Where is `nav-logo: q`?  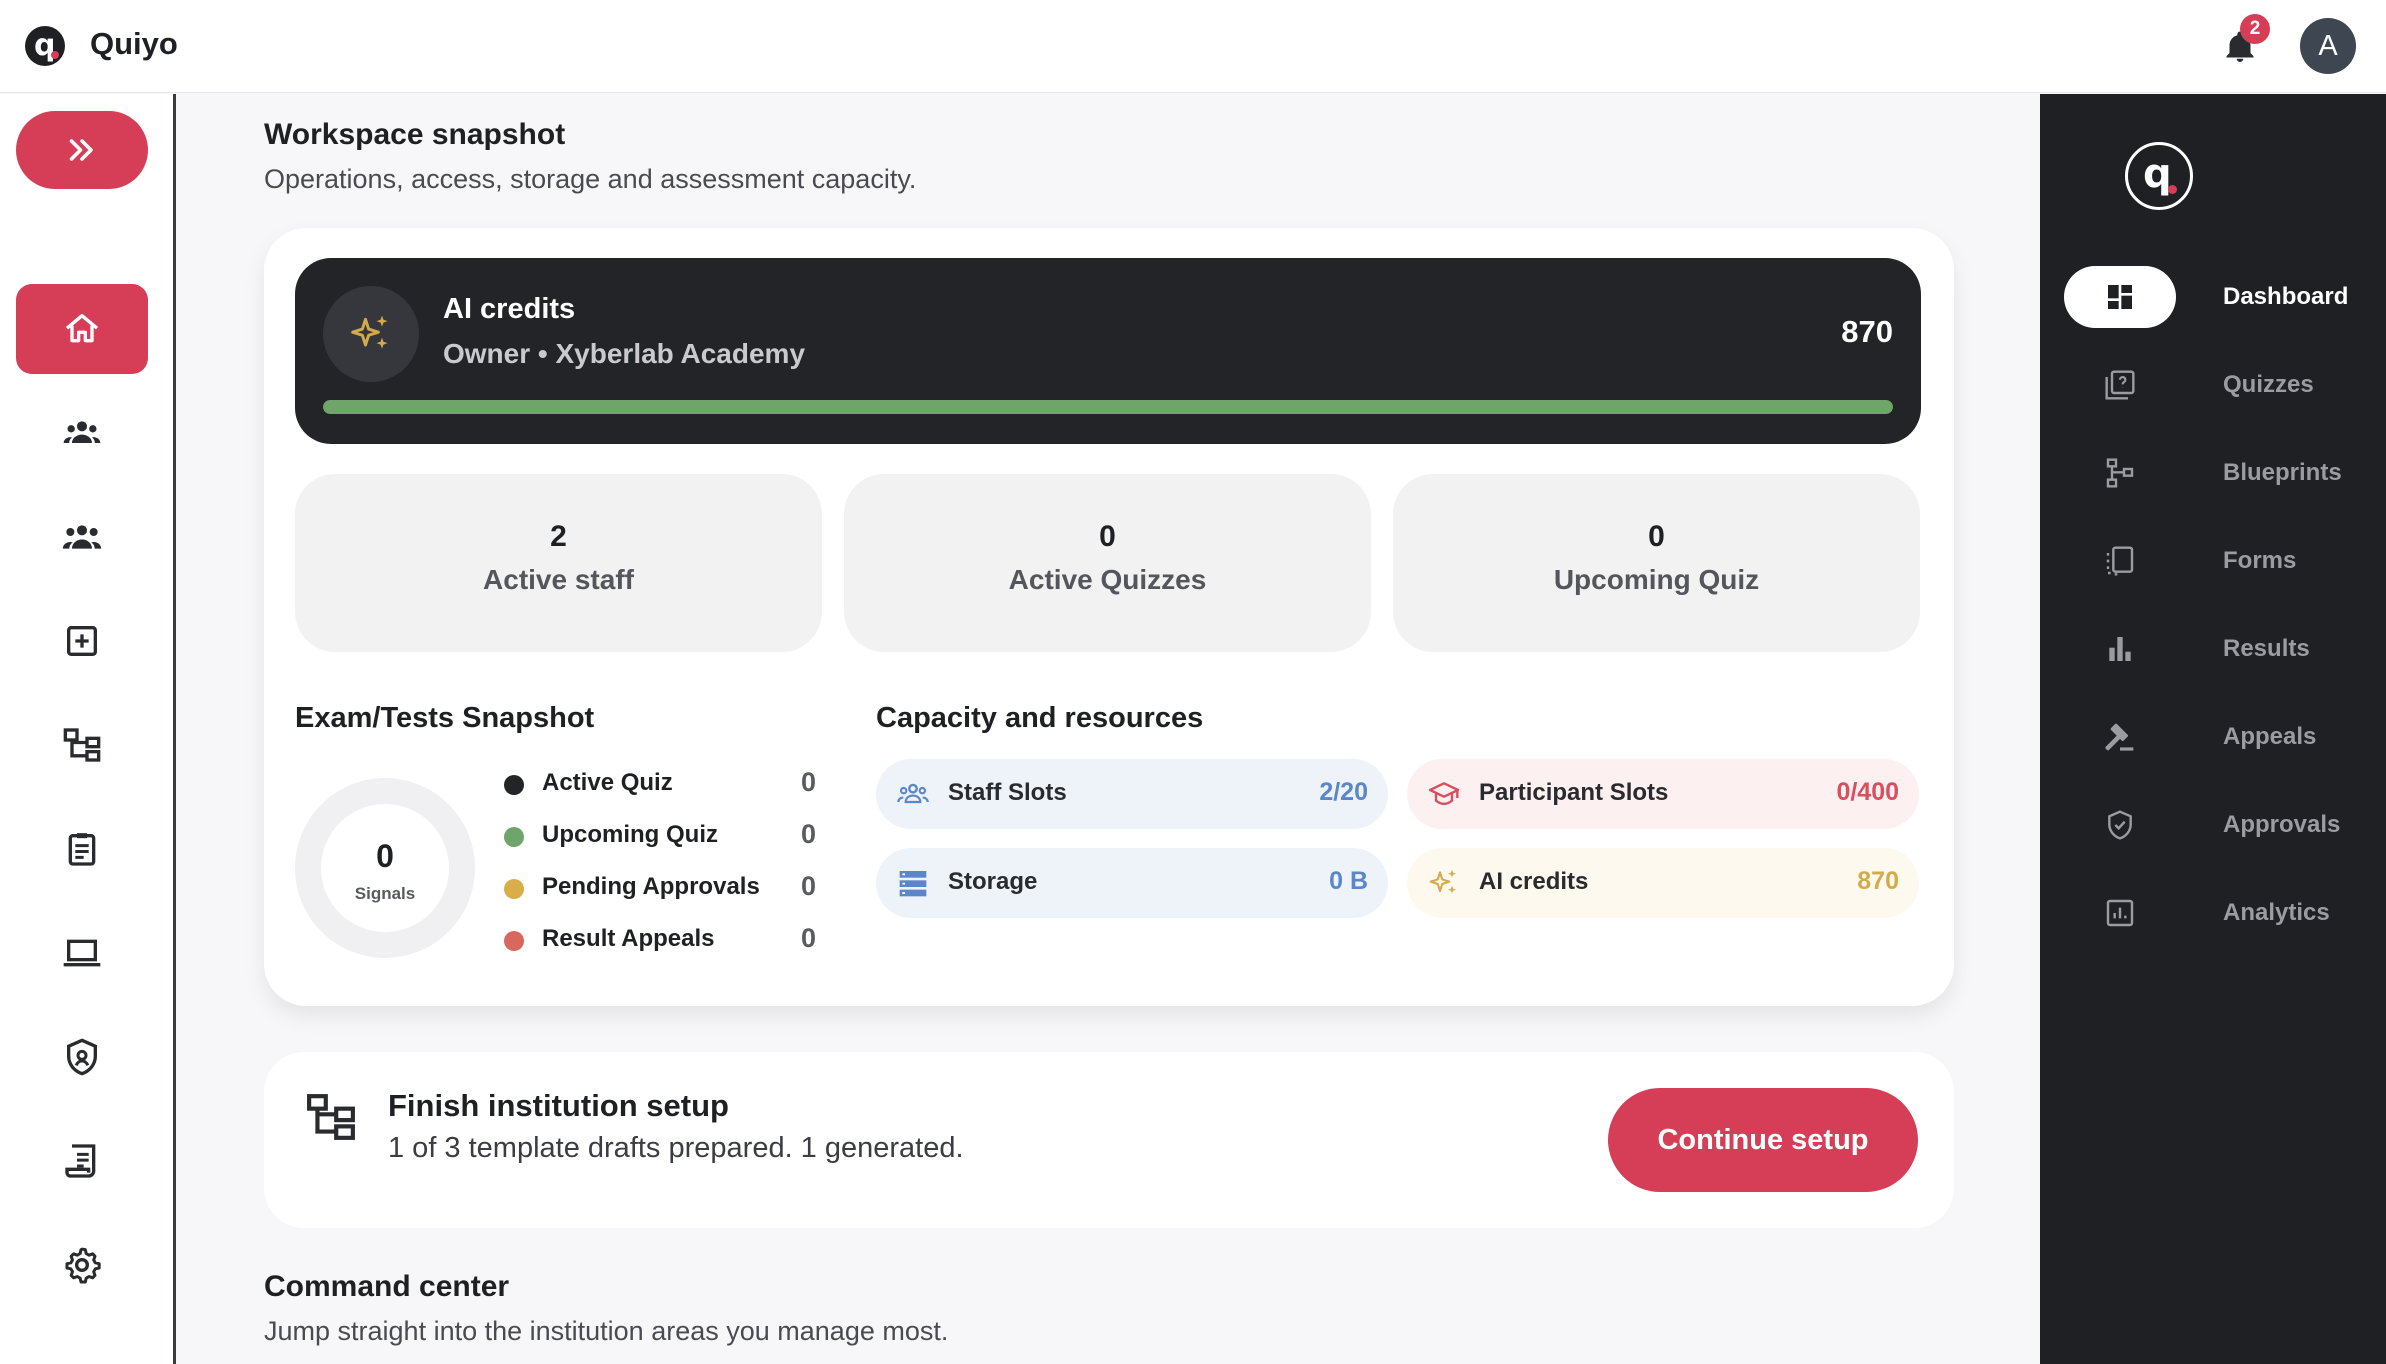
nav-logo: q is located at coordinates (2159, 176).